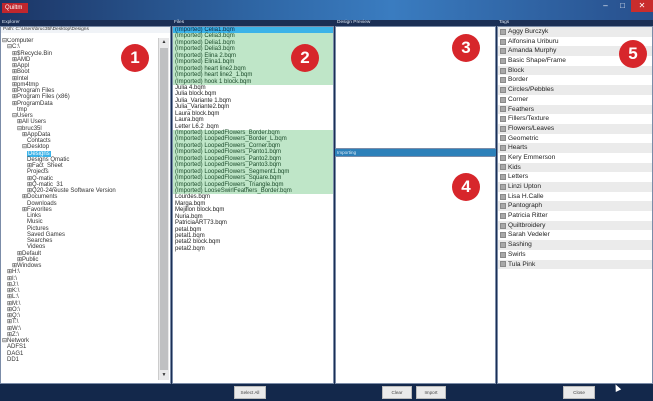 Image resolution: width=653 pixels, height=401 pixels. I want to click on tag-label: Hearts, so click(518, 148).